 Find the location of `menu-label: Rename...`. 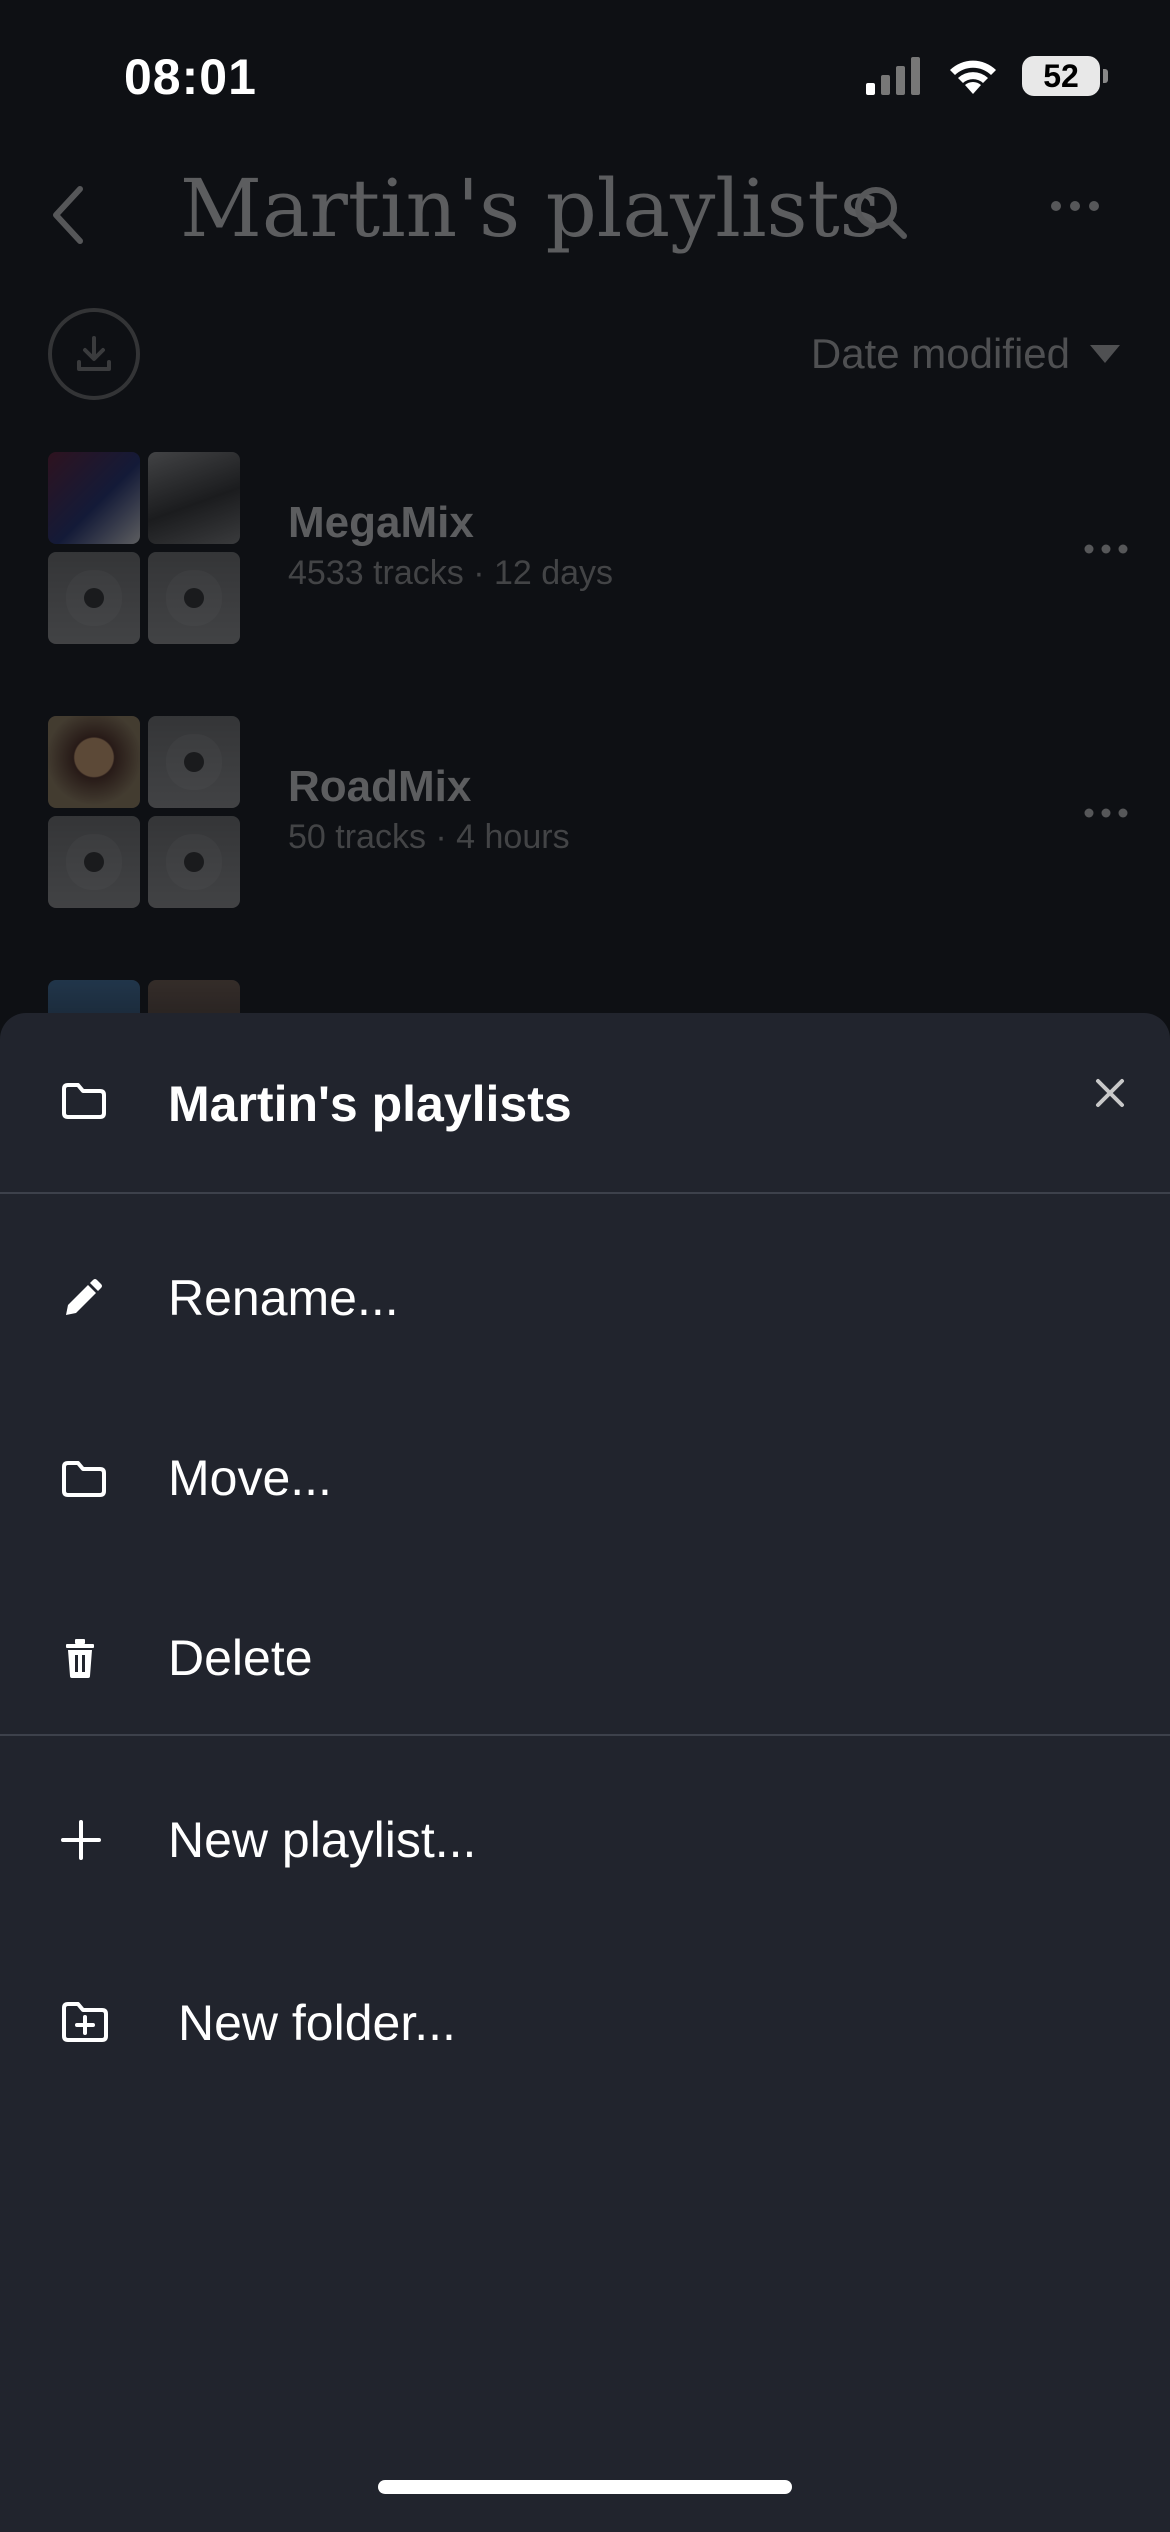

menu-label: Rename... is located at coordinates (283, 1298).